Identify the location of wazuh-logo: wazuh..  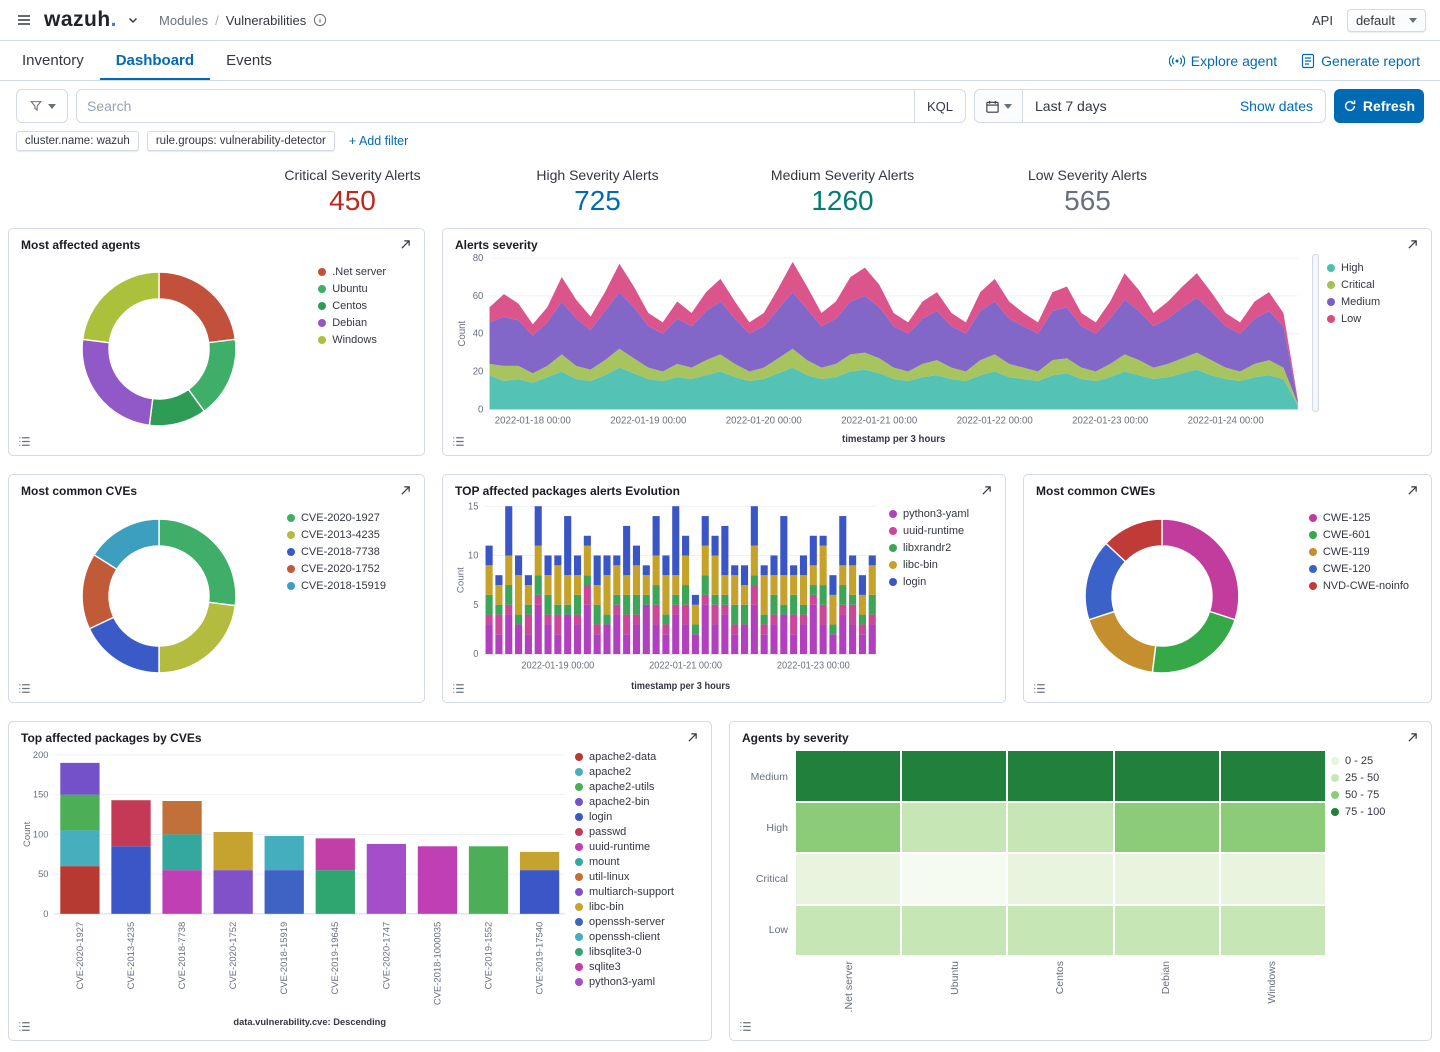
(80, 20).